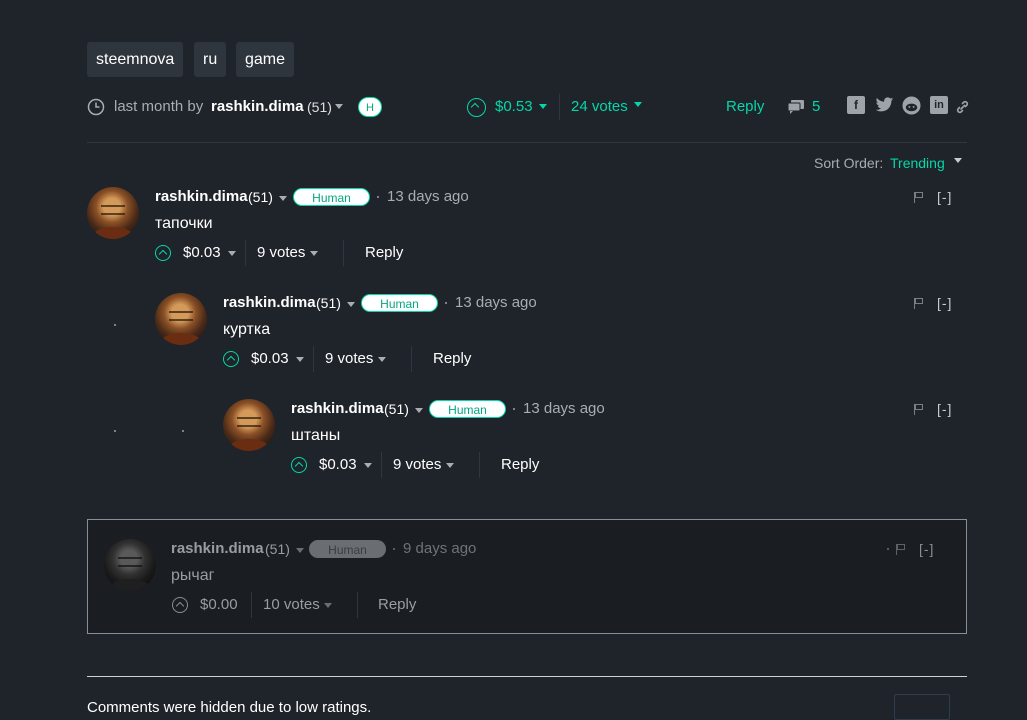 This screenshot has width=1027, height=720. What do you see at coordinates (527, 676) in the screenshot?
I see `footer-divider` at bounding box center [527, 676].